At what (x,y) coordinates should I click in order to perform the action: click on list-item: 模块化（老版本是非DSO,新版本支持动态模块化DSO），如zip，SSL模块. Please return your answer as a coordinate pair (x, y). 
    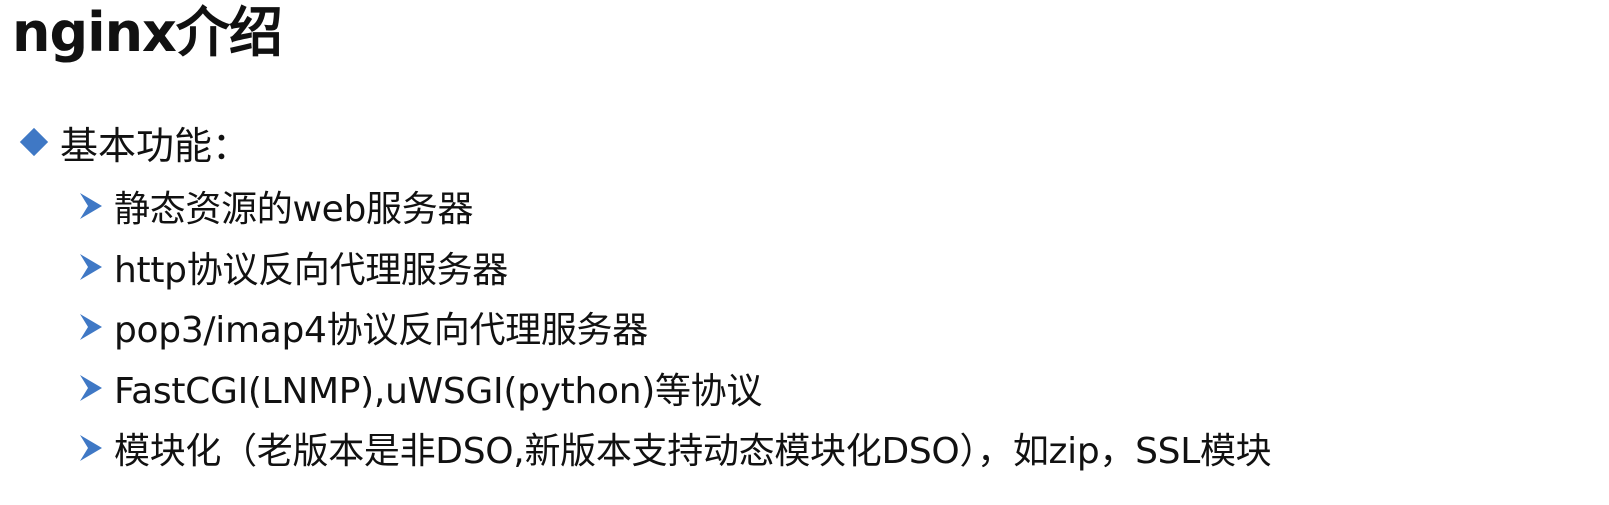
    Looking at the image, I should click on (675, 448).